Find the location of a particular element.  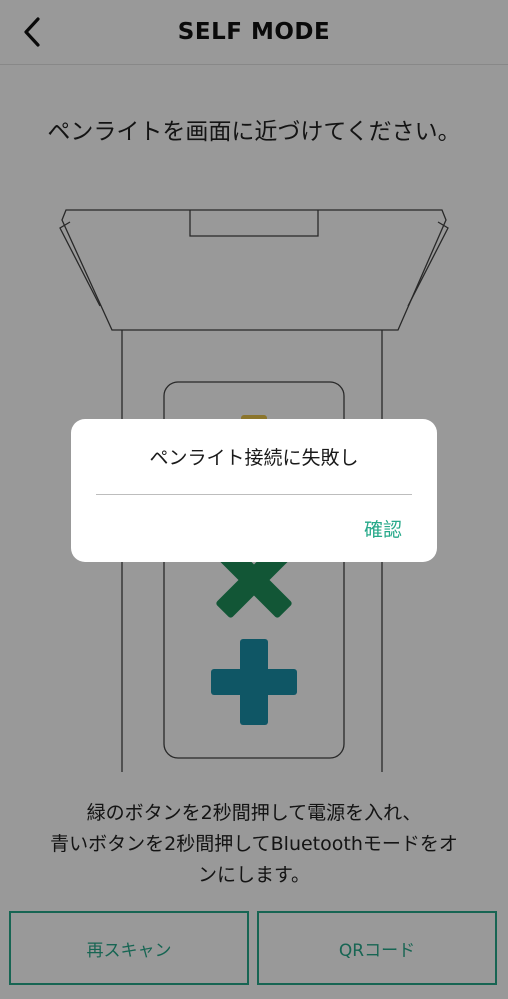

alert-dialog: ペンライト接続に失敗し 確認 is located at coordinates (254, 490).